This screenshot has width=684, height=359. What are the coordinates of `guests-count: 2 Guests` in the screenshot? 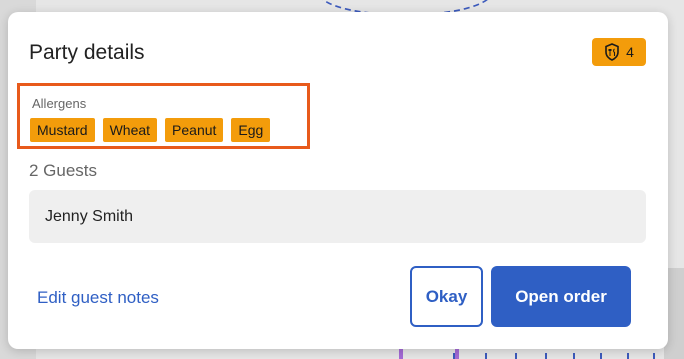 It's located at (63, 170).